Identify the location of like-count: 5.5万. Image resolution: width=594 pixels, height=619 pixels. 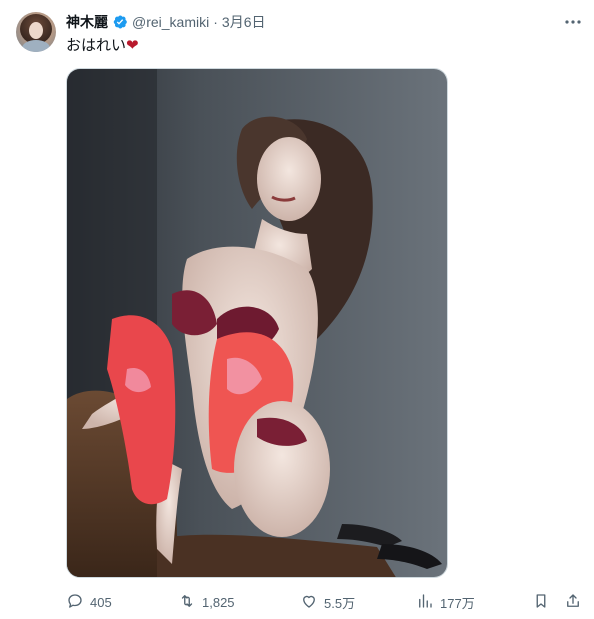
(340, 603).